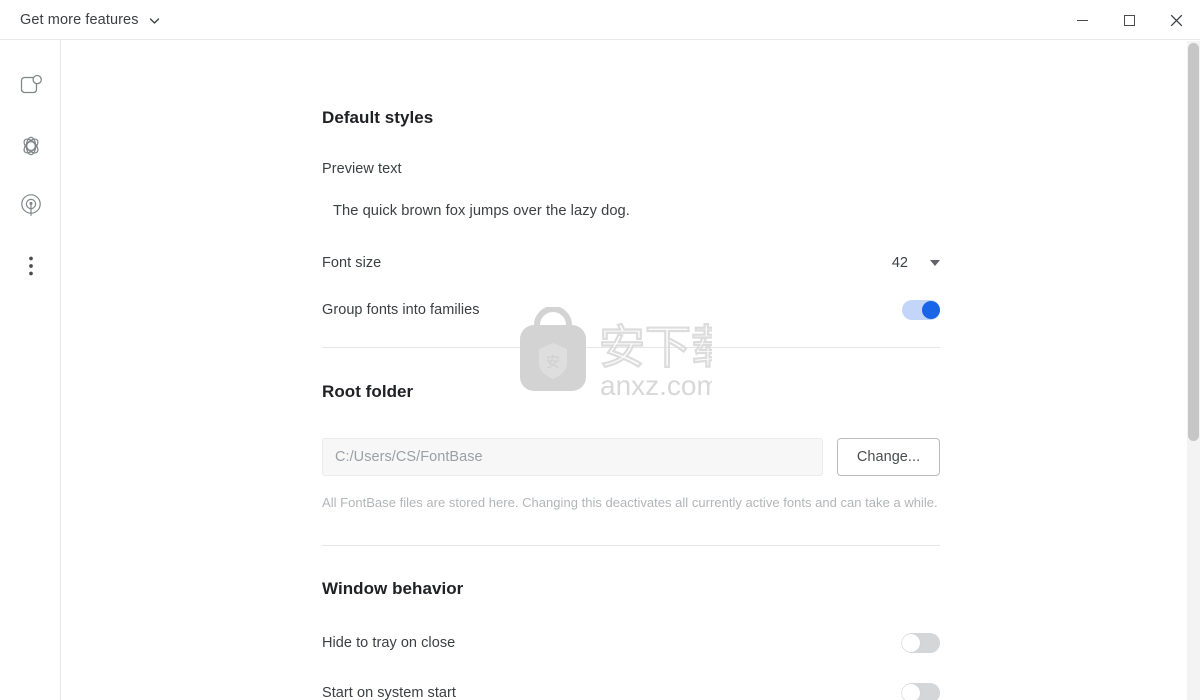  Describe the element at coordinates (935, 263) in the screenshot. I see `dropdown-arrow-icon` at that location.